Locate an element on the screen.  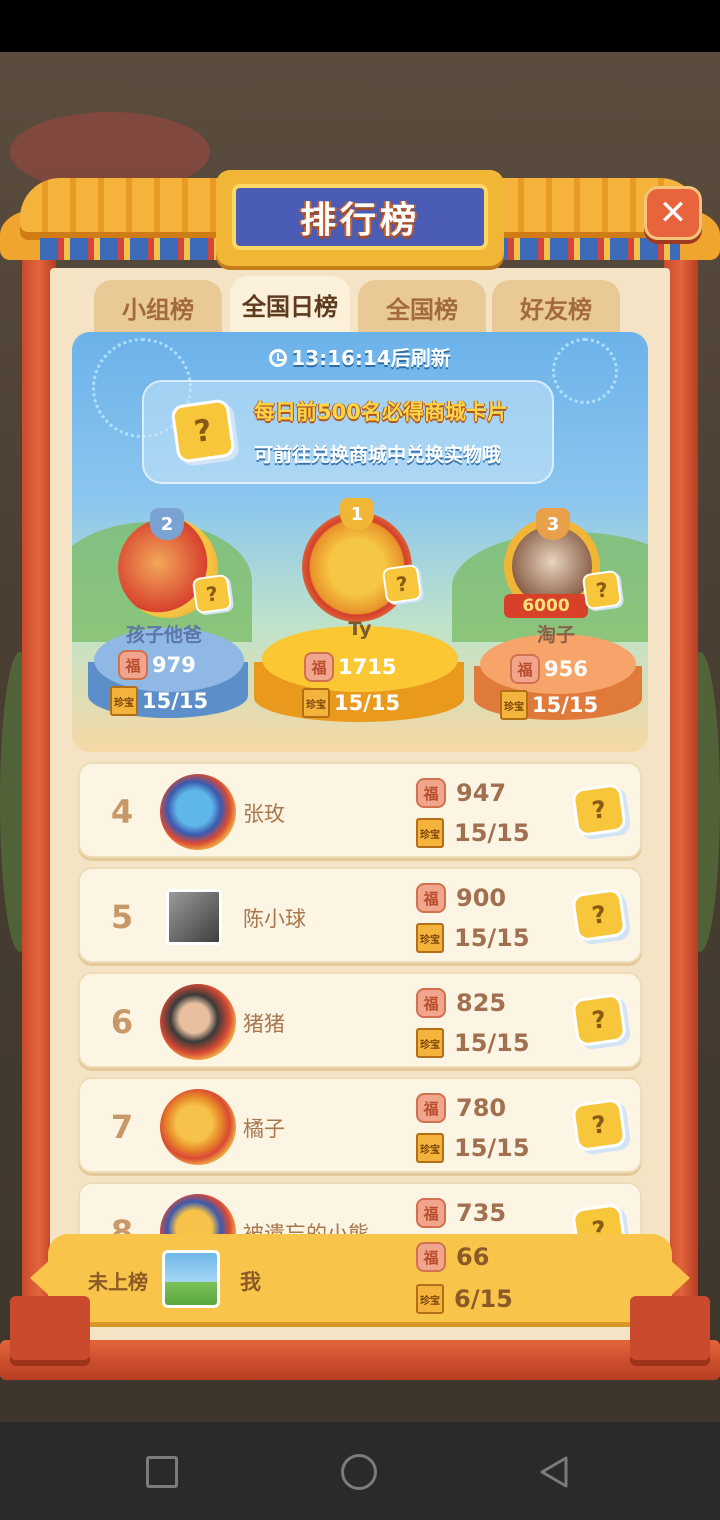
page-title: 排行榜 is located at coordinates (359, 220).